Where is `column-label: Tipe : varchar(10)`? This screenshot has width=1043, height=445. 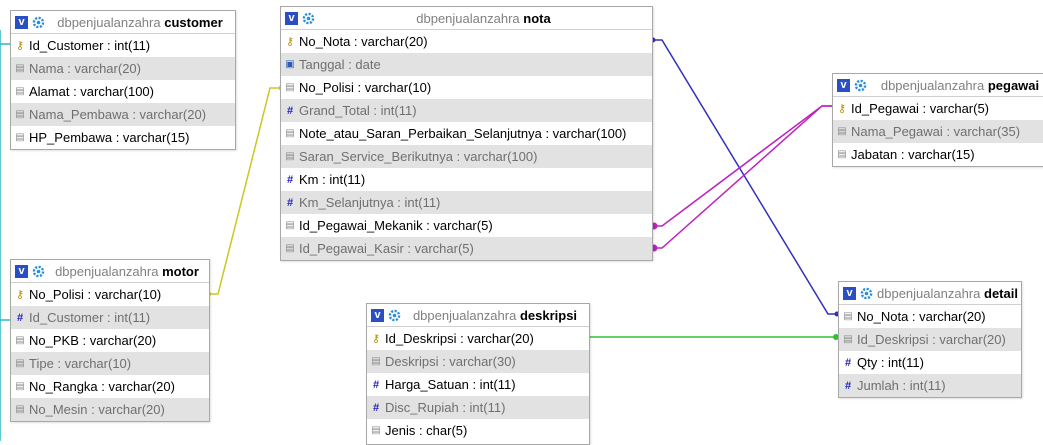
column-label: Tipe : varchar(10) is located at coordinates (80, 363).